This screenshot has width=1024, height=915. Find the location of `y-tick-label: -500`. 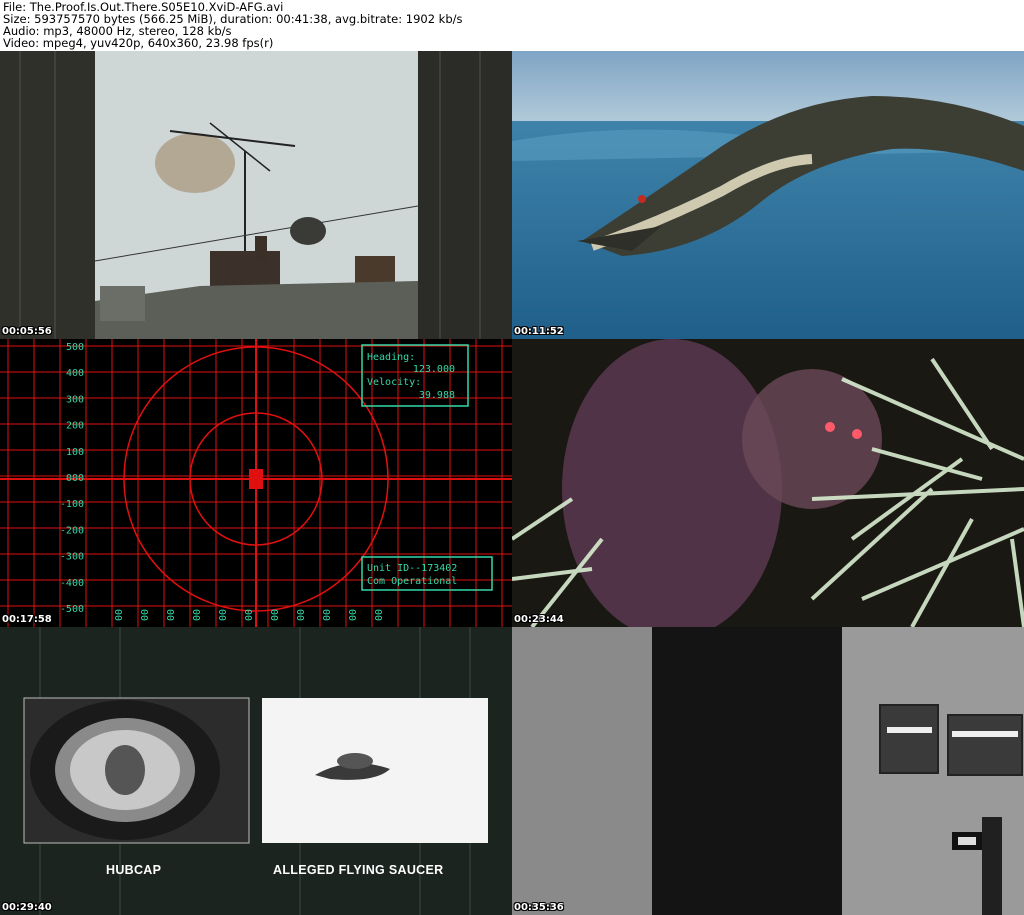

y-tick-label: -500 is located at coordinates (72, 609).